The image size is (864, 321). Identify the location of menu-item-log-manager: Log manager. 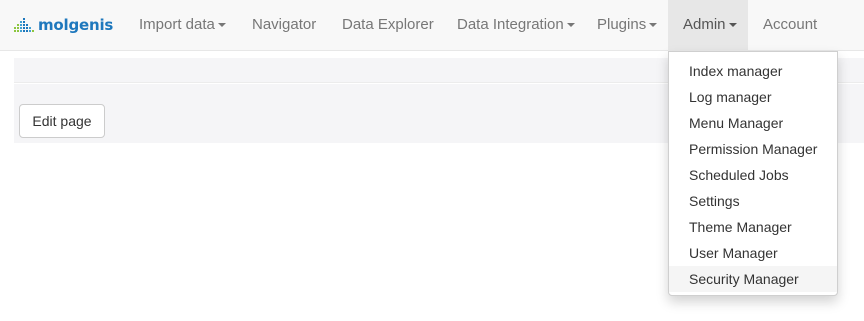
(753, 97).